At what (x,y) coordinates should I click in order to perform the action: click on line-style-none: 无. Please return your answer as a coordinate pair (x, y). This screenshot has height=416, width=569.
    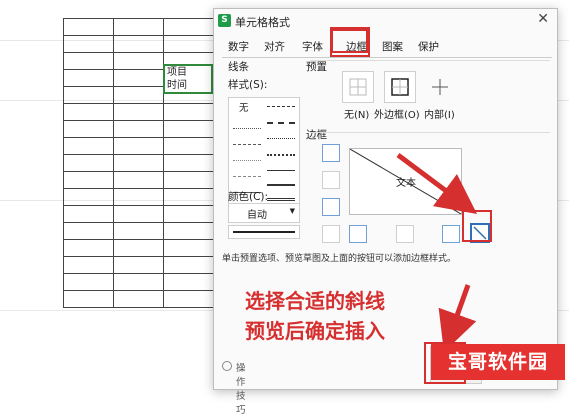
    Looking at the image, I should click on (244, 107).